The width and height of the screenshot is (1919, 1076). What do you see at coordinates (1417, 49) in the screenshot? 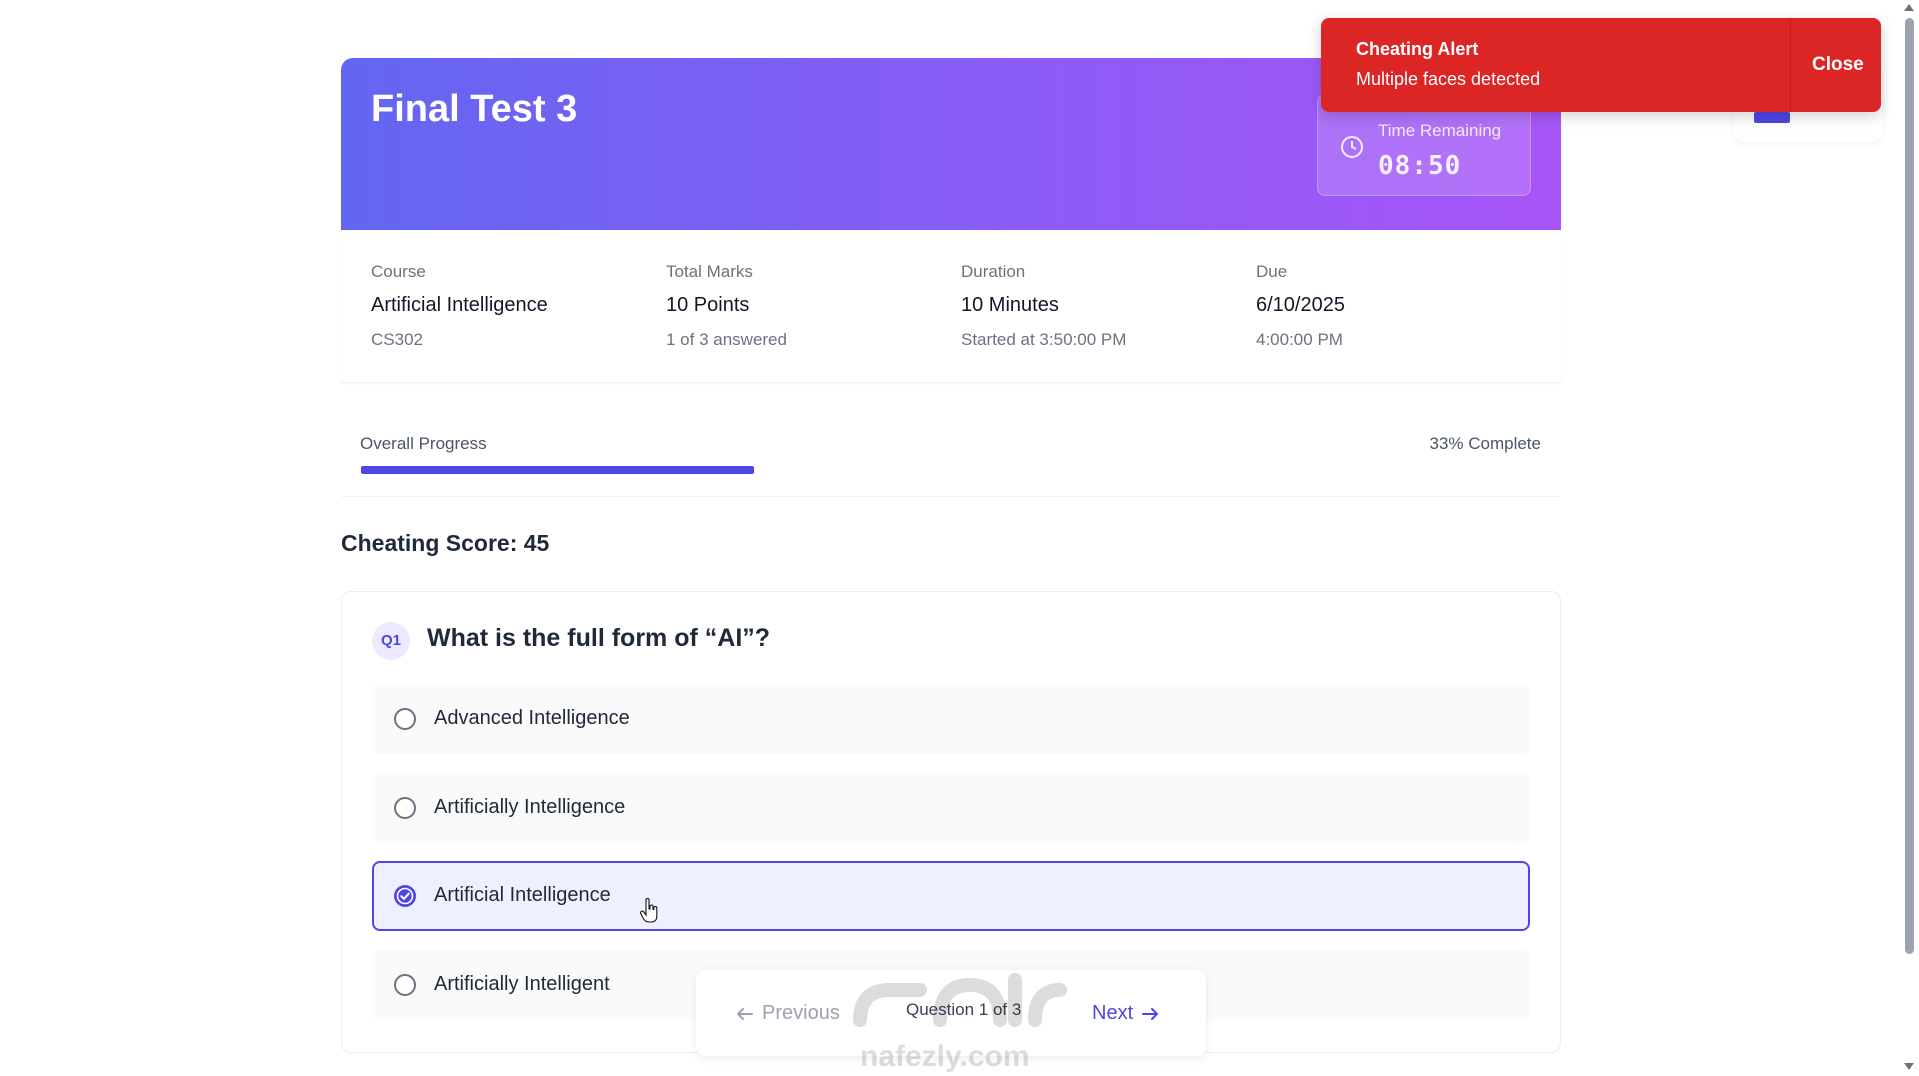
I see `alert-title: Cheating Alert` at bounding box center [1417, 49].